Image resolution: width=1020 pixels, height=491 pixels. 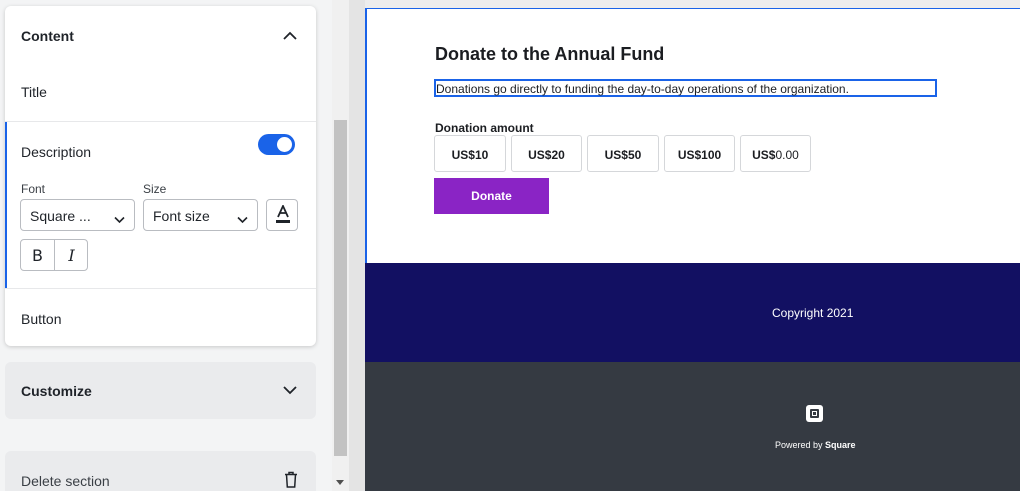 What do you see at coordinates (558, 155) in the screenshot?
I see `amount-value: 20` at bounding box center [558, 155].